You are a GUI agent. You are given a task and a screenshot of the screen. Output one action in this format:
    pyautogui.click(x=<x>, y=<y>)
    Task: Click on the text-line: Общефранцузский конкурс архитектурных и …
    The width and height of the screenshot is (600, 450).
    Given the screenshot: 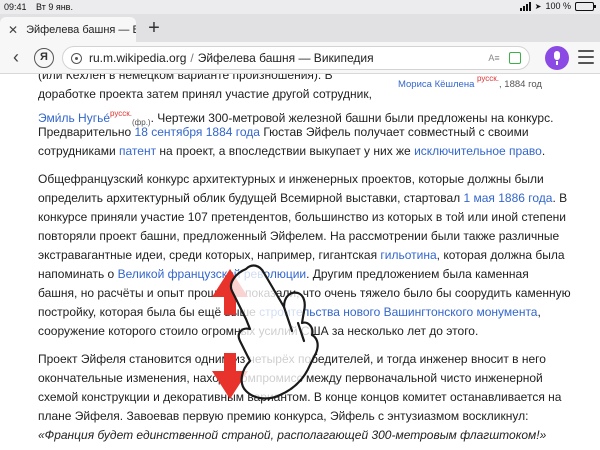 What is the action you would take?
    pyautogui.click(x=291, y=179)
    